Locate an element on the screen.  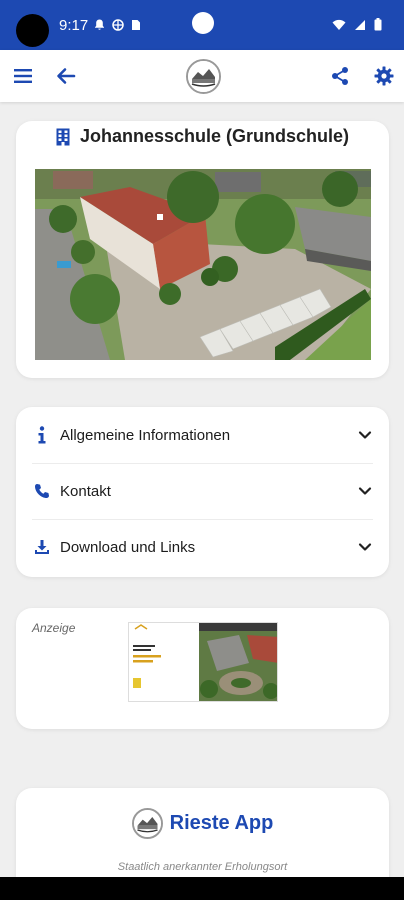
status-icons-right is located at coordinates (357, 24).